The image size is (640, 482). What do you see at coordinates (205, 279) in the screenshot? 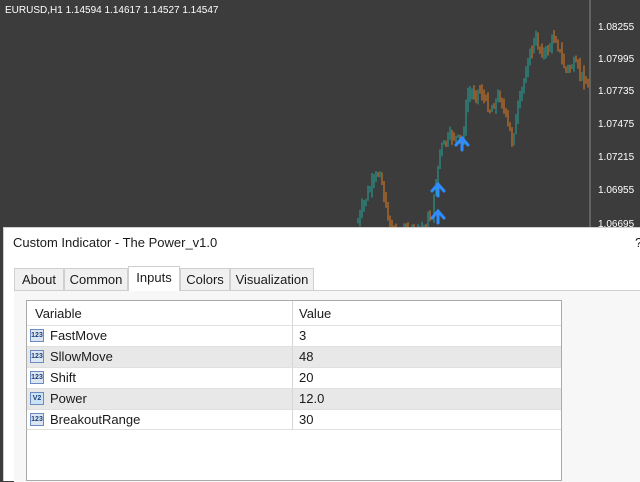
I see `tab-colors: Colors` at bounding box center [205, 279].